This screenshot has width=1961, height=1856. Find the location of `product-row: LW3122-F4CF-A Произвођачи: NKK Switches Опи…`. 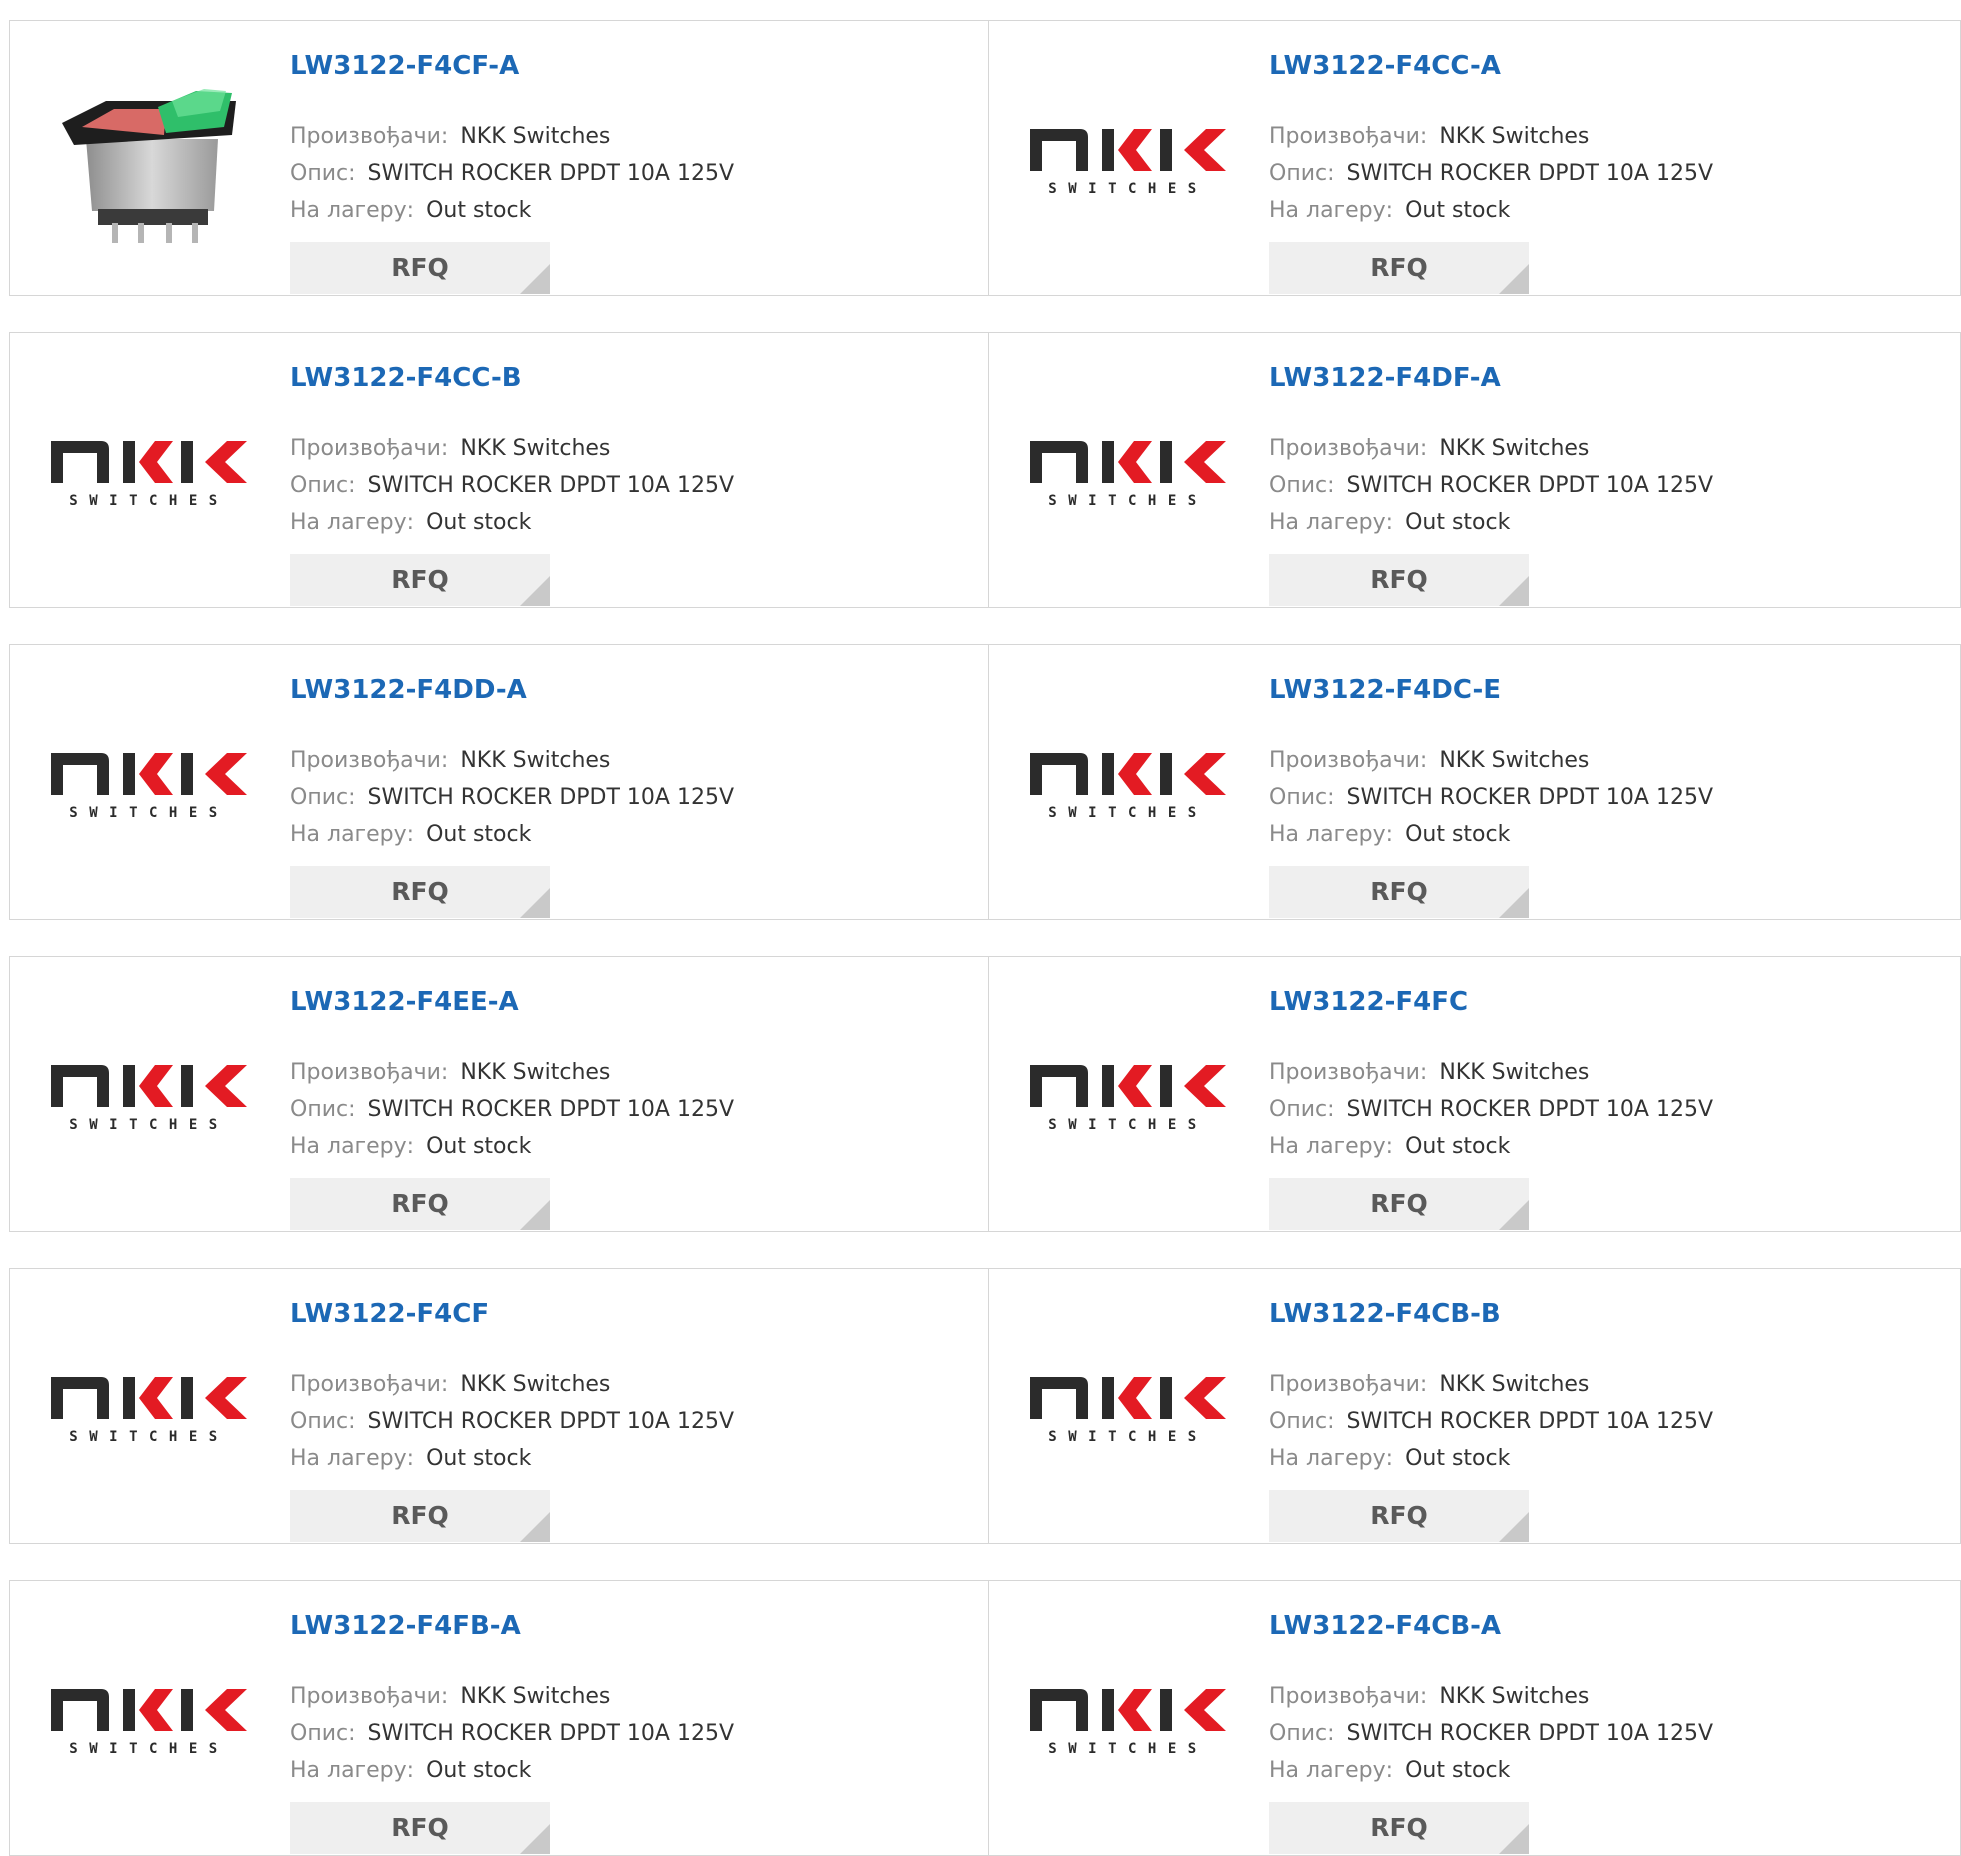

product-row: LW3122-F4CF-A Произвођачи: NKK Switches Опи… is located at coordinates (985, 158).